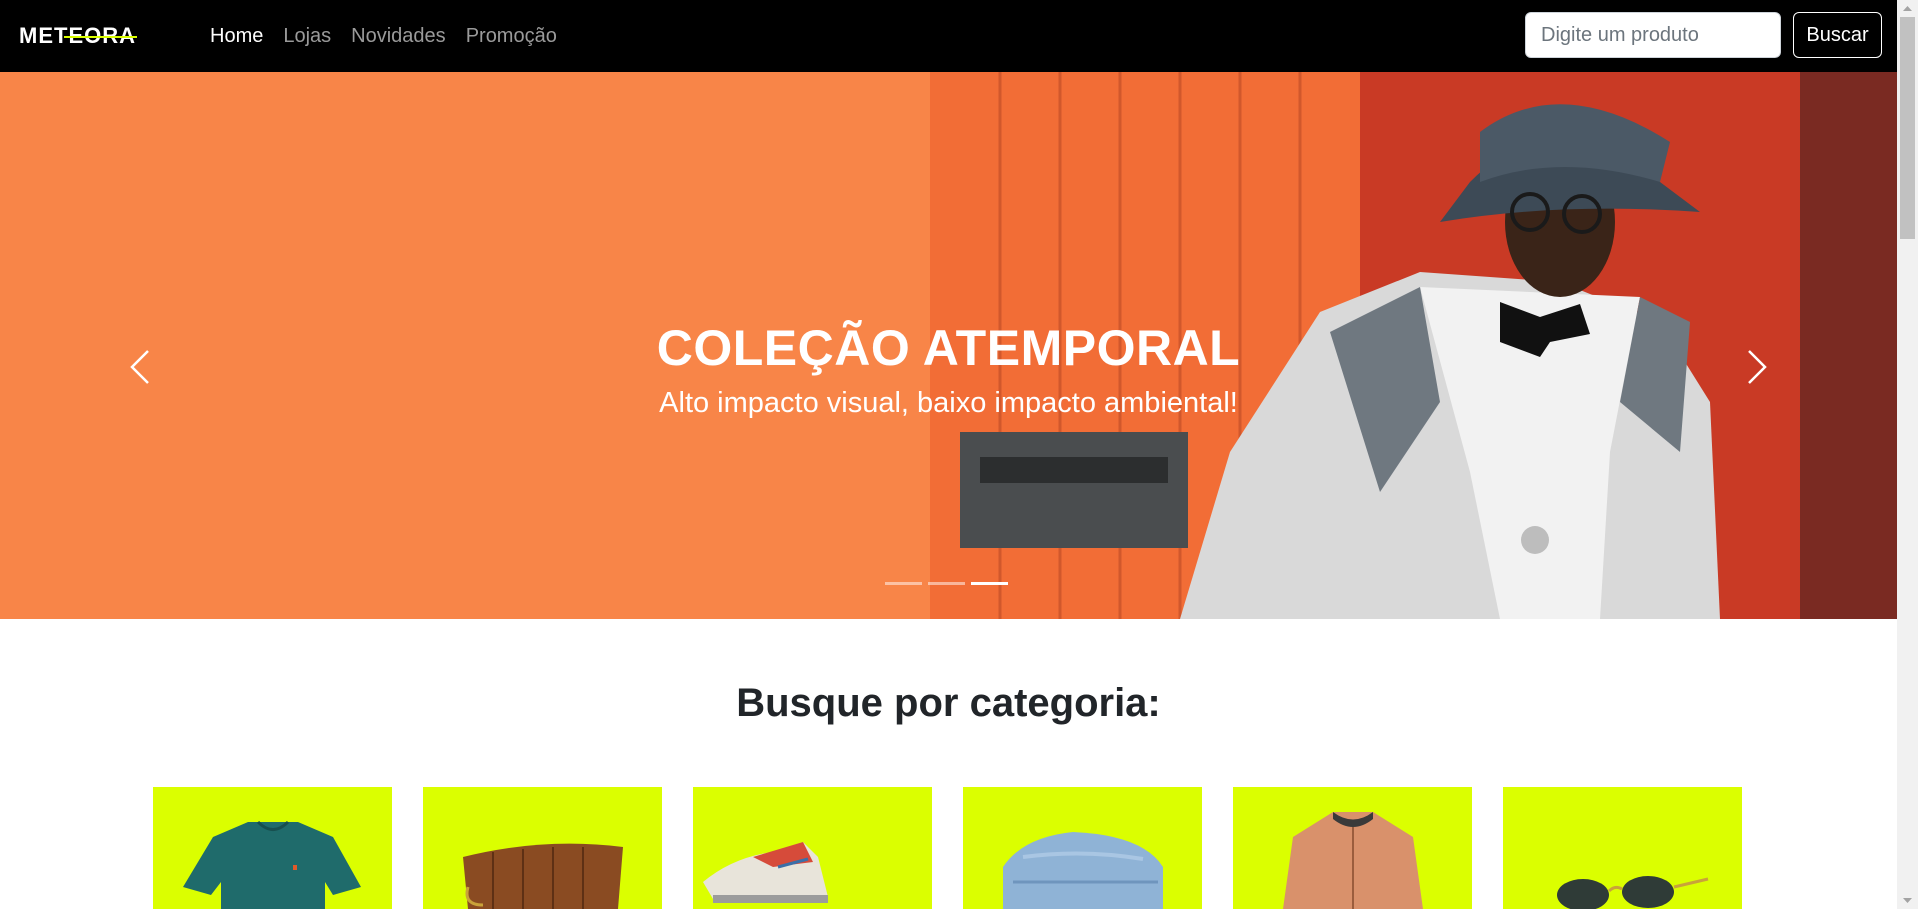 The height and width of the screenshot is (909, 1918). Describe the element at coordinates (1353, 860) in the screenshot. I see `jacket-icon` at that location.